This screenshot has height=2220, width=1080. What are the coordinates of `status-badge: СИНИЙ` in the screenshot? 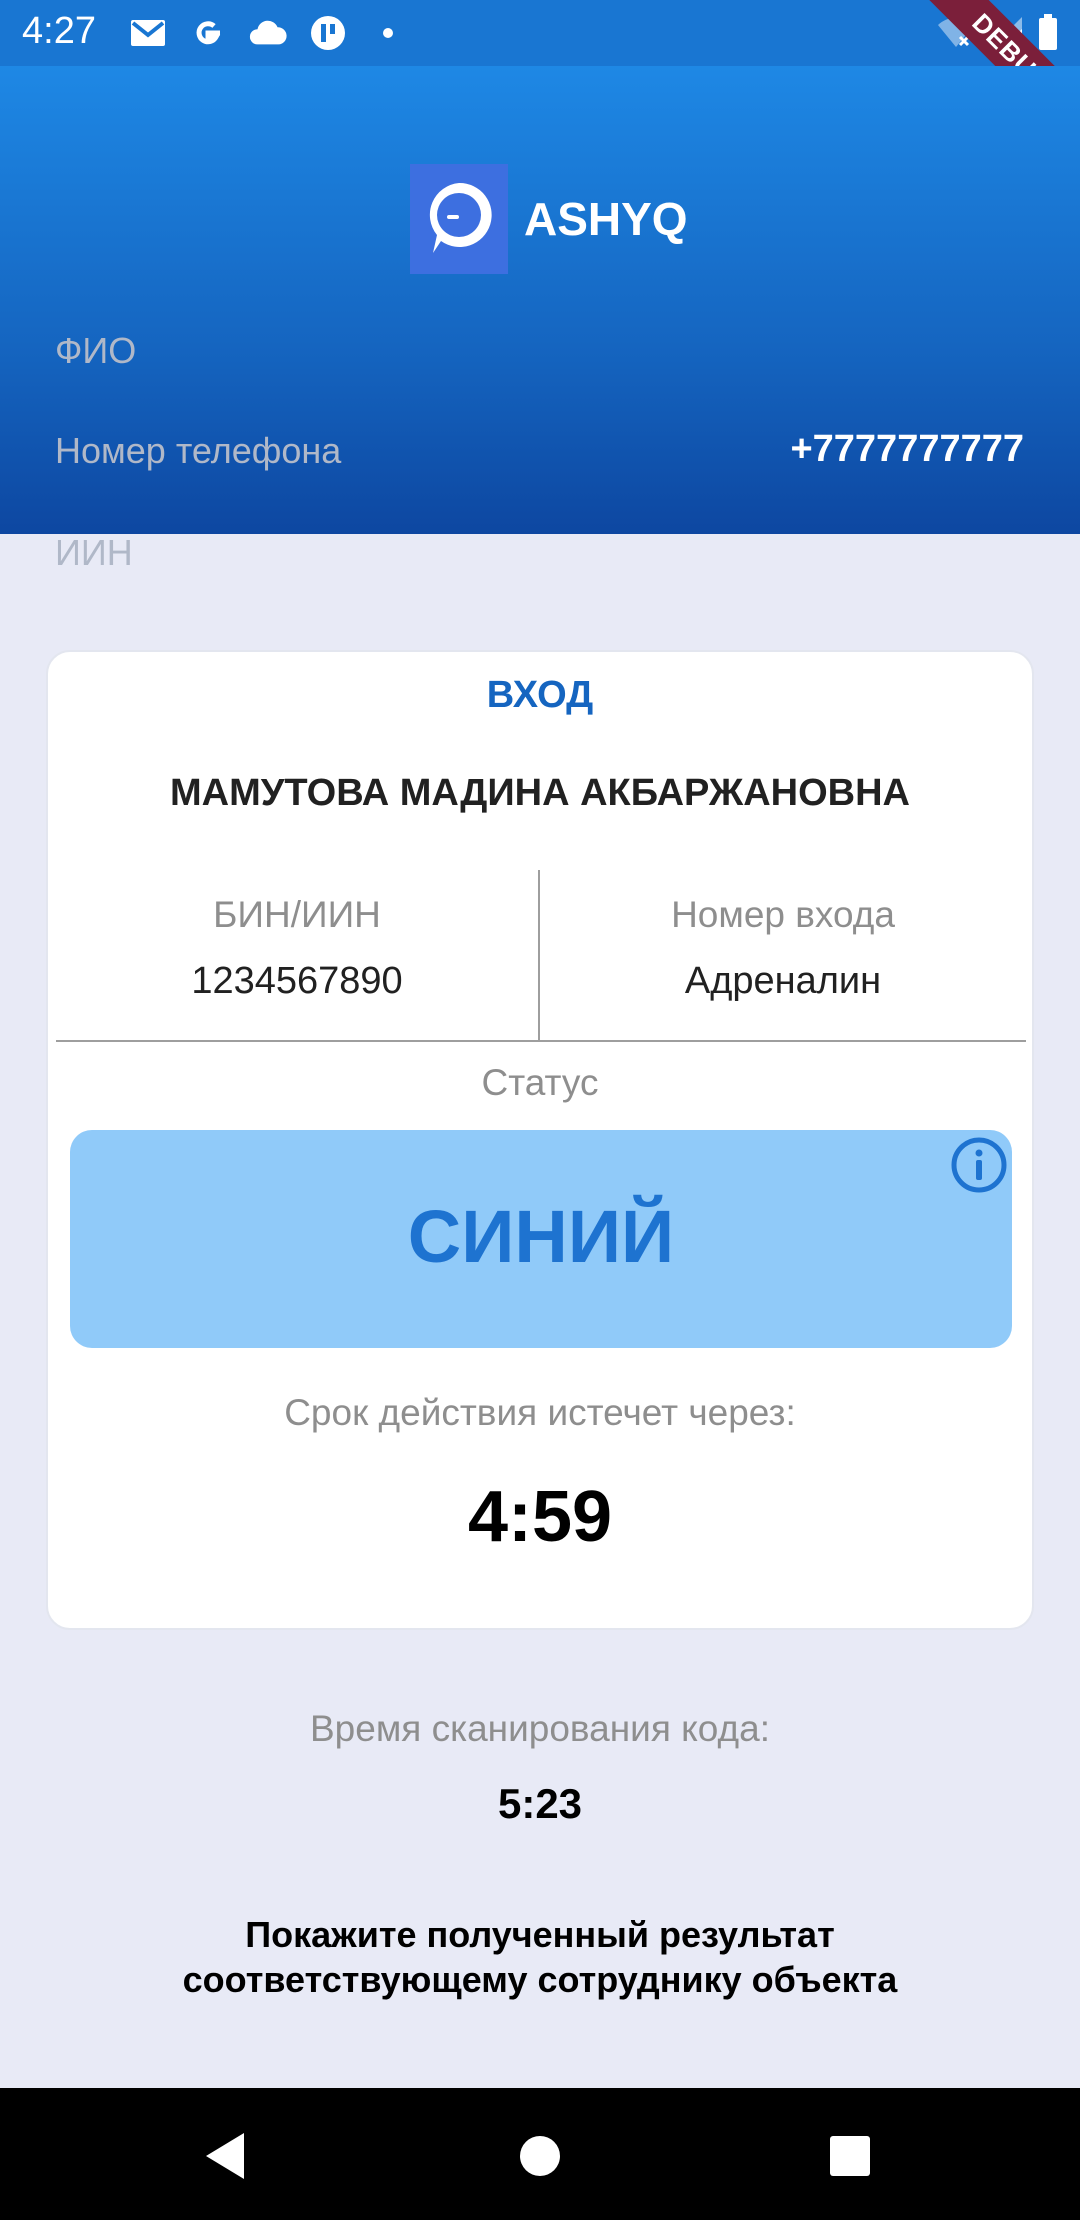 It's located at (541, 1239).